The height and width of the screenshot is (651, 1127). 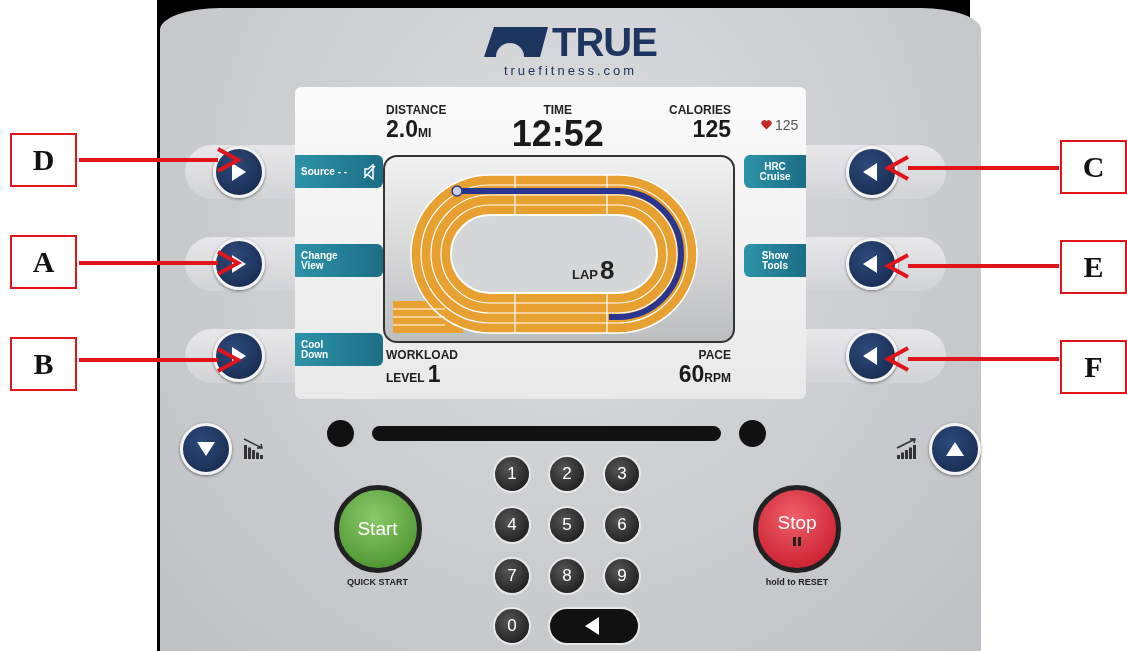 What do you see at coordinates (558, 110) in the screenshot?
I see `stat-label: TIME` at bounding box center [558, 110].